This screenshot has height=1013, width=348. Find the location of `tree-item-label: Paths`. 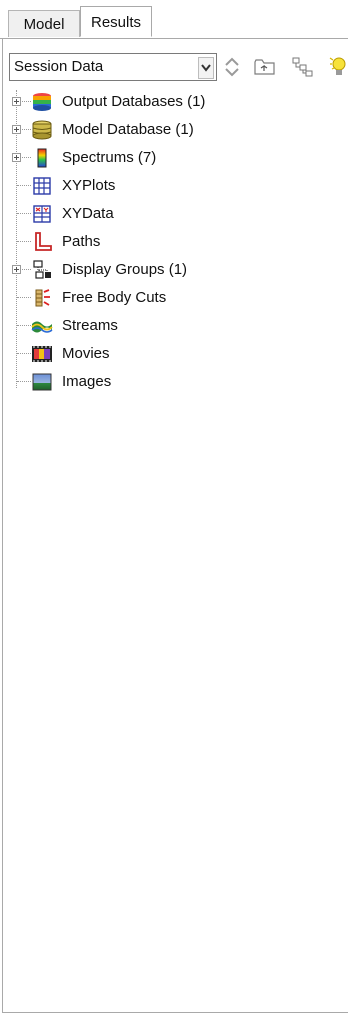

tree-item-label: Paths is located at coordinates (81, 241).